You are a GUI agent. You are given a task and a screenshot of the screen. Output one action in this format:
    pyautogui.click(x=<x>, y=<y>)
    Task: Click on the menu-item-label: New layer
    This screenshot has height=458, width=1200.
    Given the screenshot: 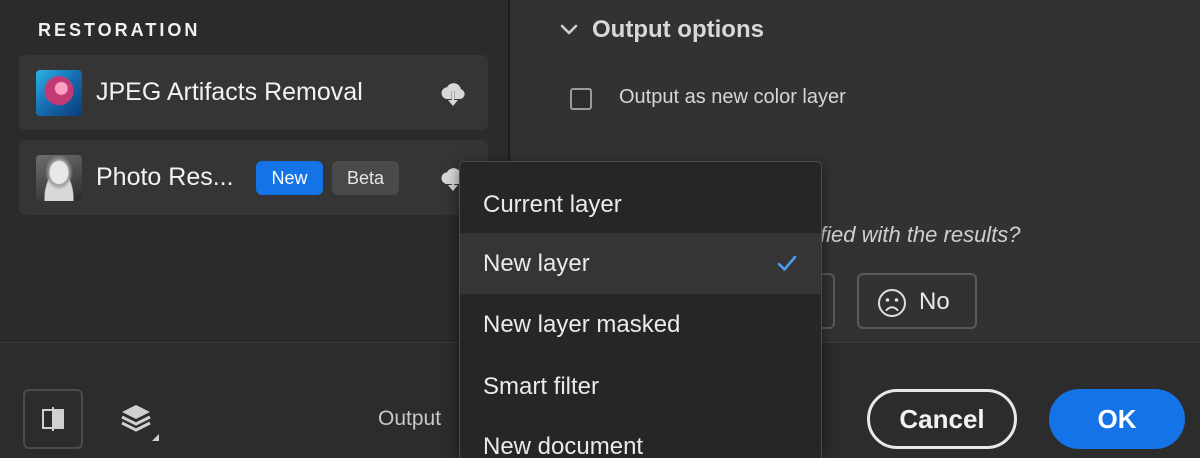 What is the action you would take?
    pyautogui.click(x=536, y=263)
    